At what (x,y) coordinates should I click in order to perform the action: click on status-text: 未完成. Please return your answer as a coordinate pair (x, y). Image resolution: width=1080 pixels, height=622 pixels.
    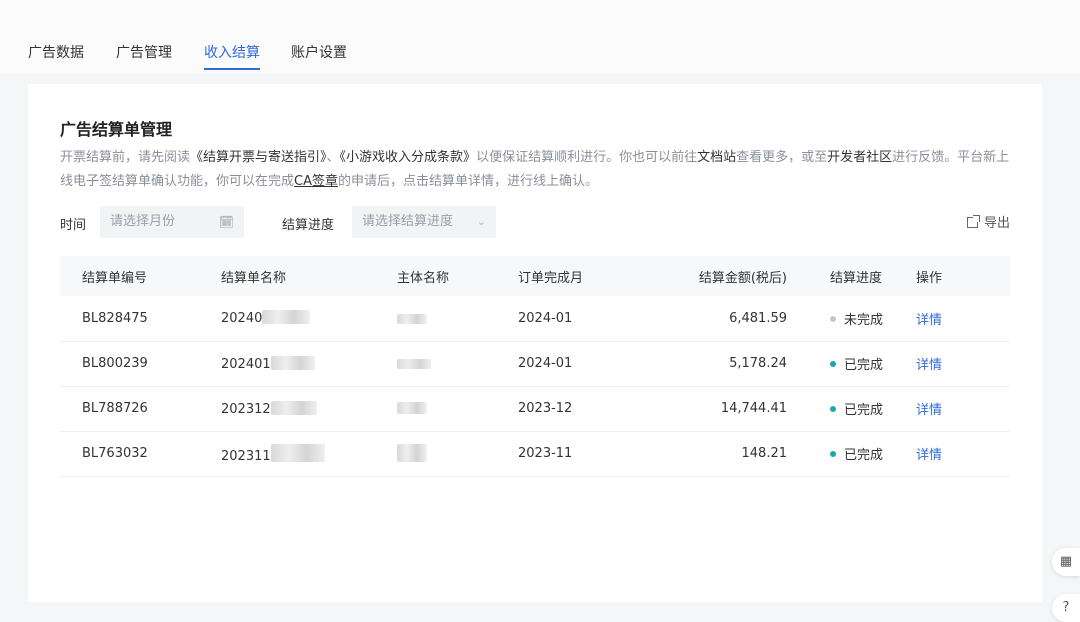
    Looking at the image, I should click on (864, 320).